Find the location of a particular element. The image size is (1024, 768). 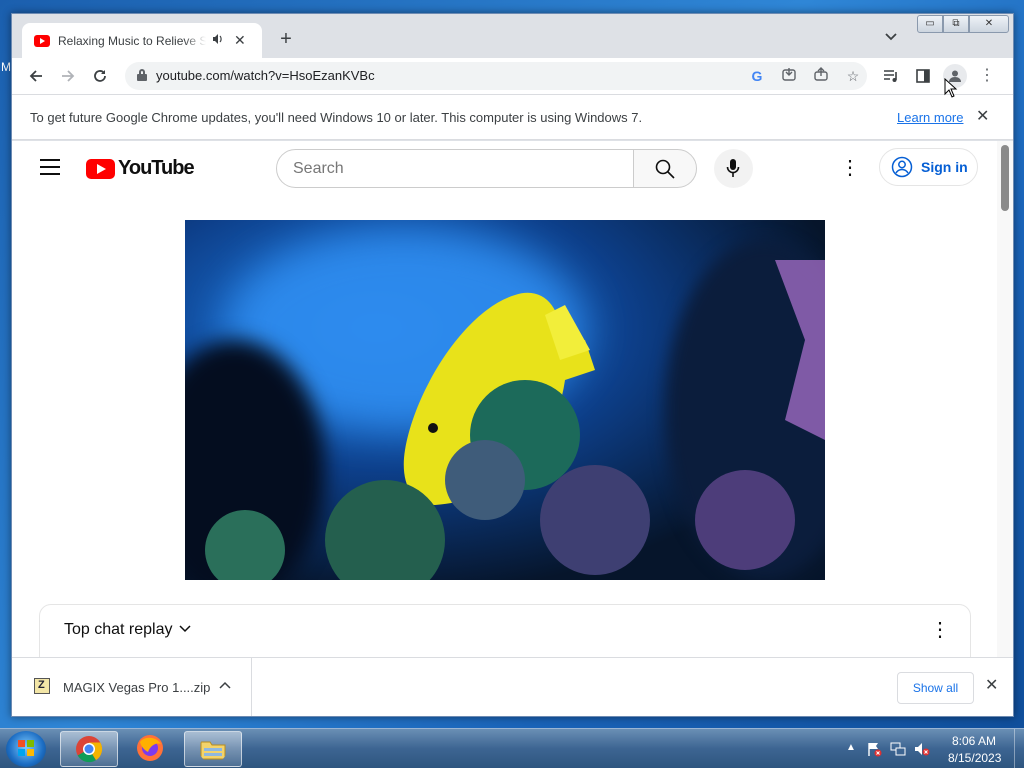

download-file-name: MAGIX Vegas Pro 1....zip is located at coordinates (137, 687).